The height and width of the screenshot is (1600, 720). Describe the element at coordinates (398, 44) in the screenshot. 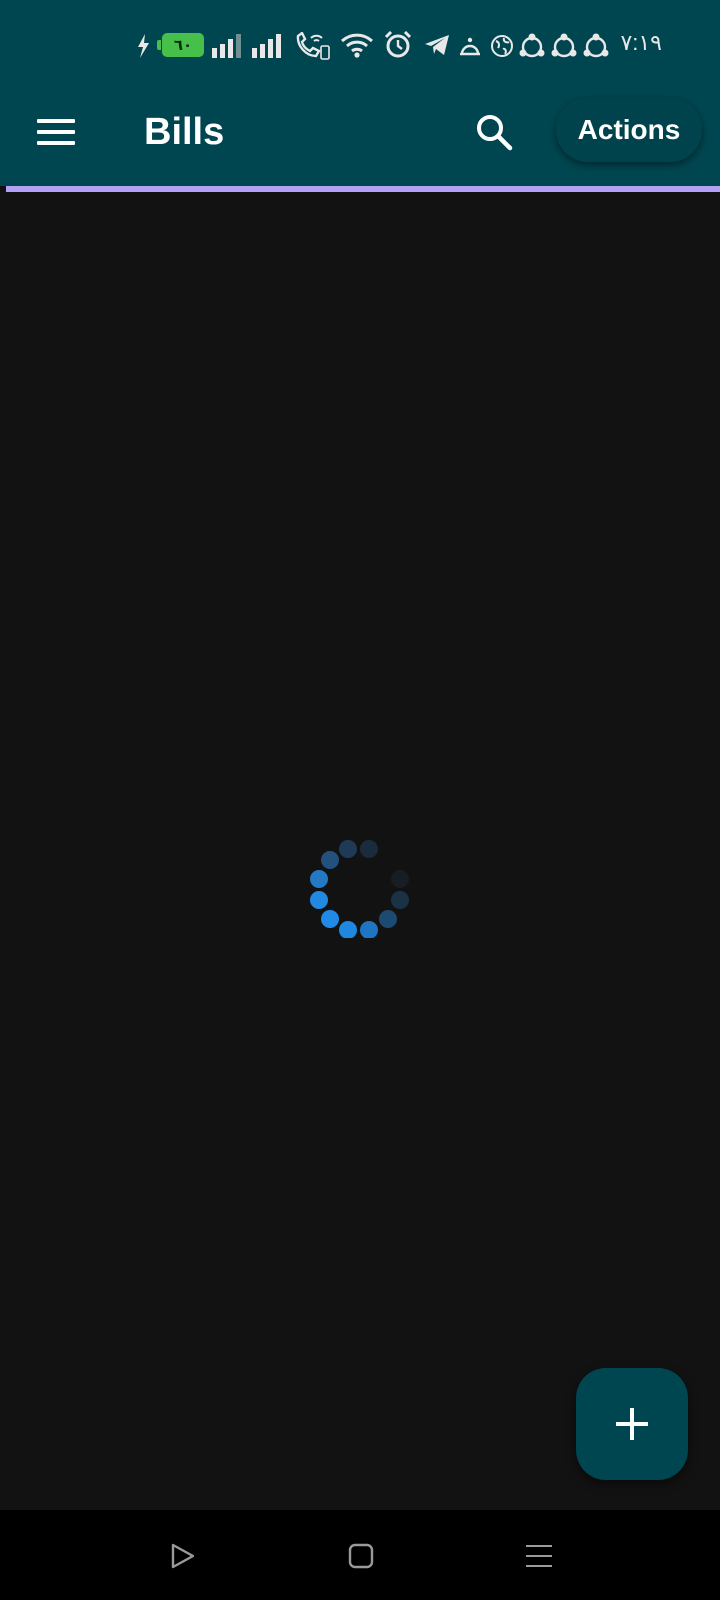

I see `alarm-icon` at that location.